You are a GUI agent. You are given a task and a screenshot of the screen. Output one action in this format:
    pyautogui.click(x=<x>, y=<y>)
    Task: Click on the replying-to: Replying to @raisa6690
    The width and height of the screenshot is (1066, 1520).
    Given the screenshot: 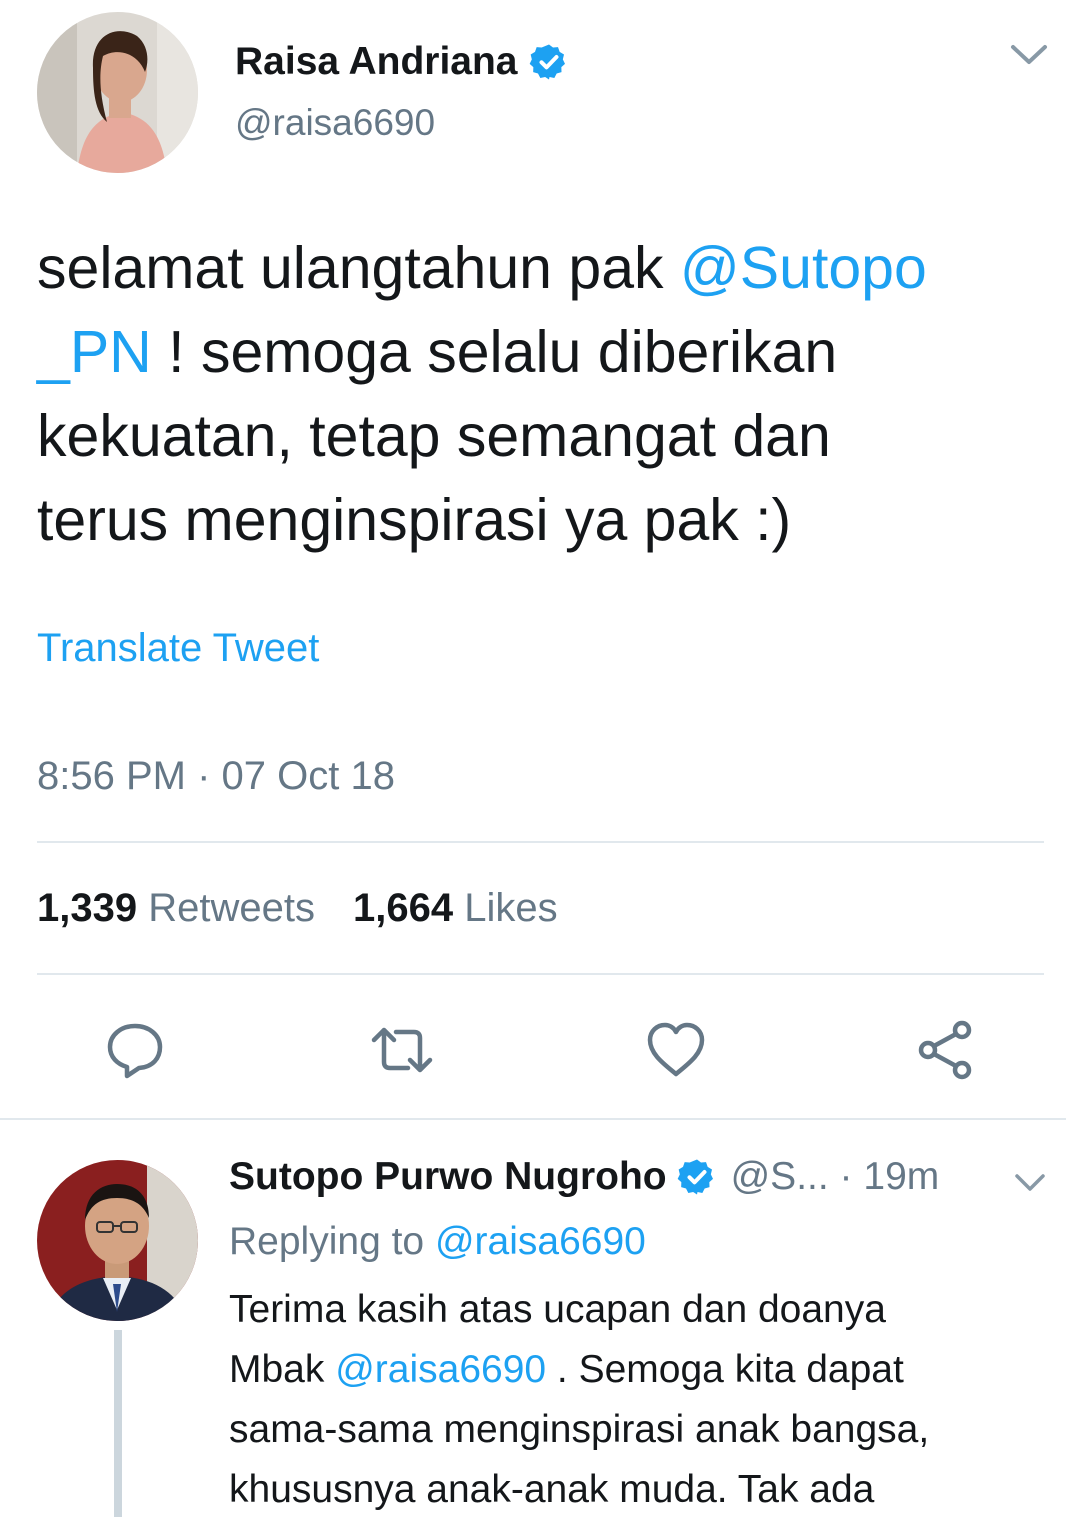 What is the action you would take?
    pyautogui.click(x=437, y=1242)
    